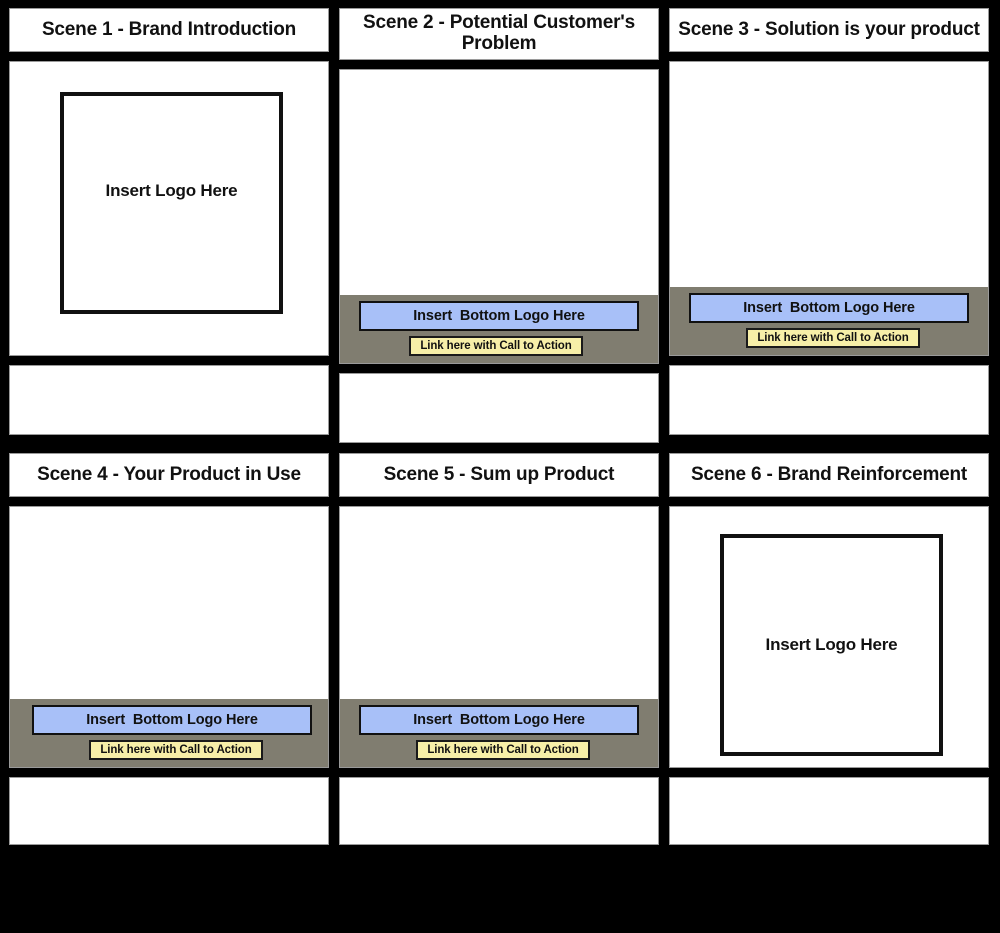  What do you see at coordinates (171, 203) in the screenshot?
I see `logo-placeholder-box-scene-1: Insert Logo Here` at bounding box center [171, 203].